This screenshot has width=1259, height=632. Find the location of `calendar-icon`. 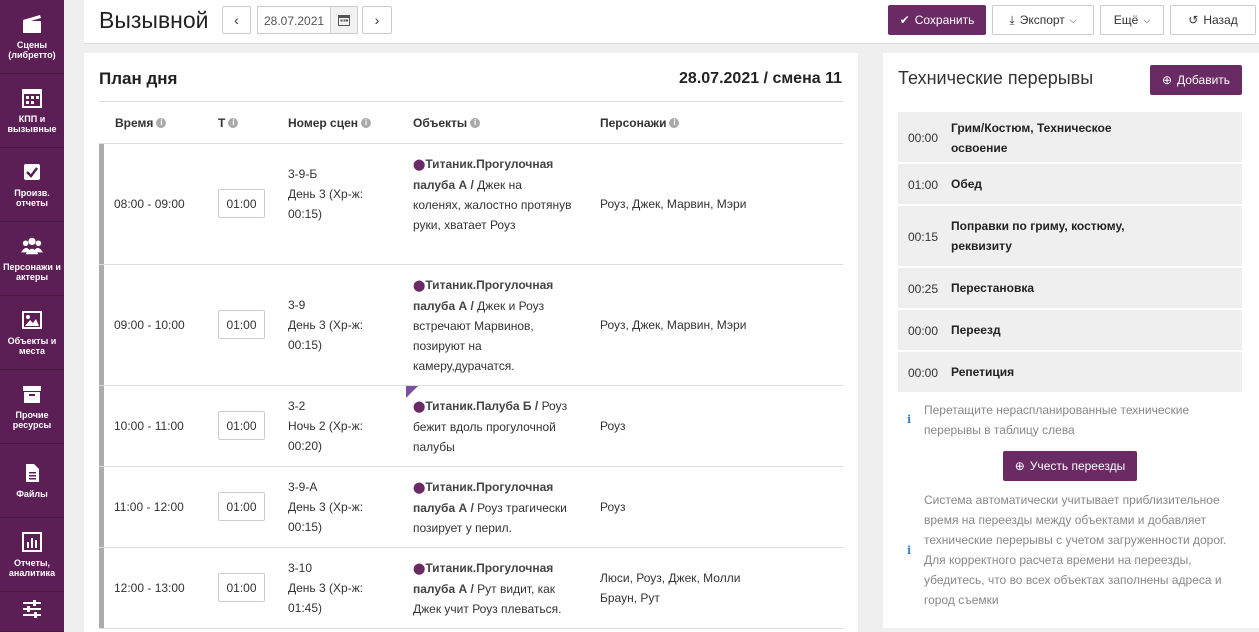

calendar-icon is located at coordinates (343, 20).